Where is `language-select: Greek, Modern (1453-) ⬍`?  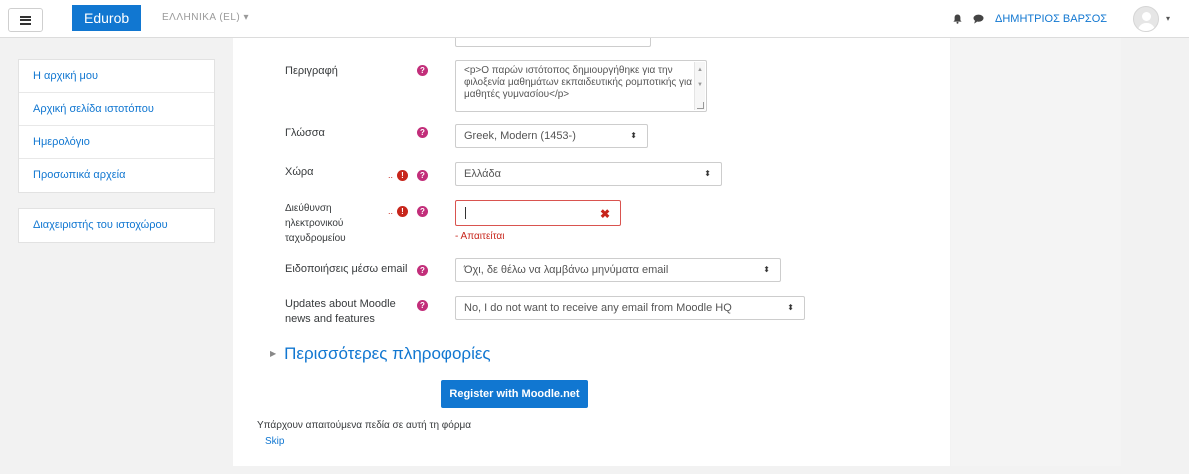
language-select: Greek, Modern (1453-) ⬍ is located at coordinates (551, 136).